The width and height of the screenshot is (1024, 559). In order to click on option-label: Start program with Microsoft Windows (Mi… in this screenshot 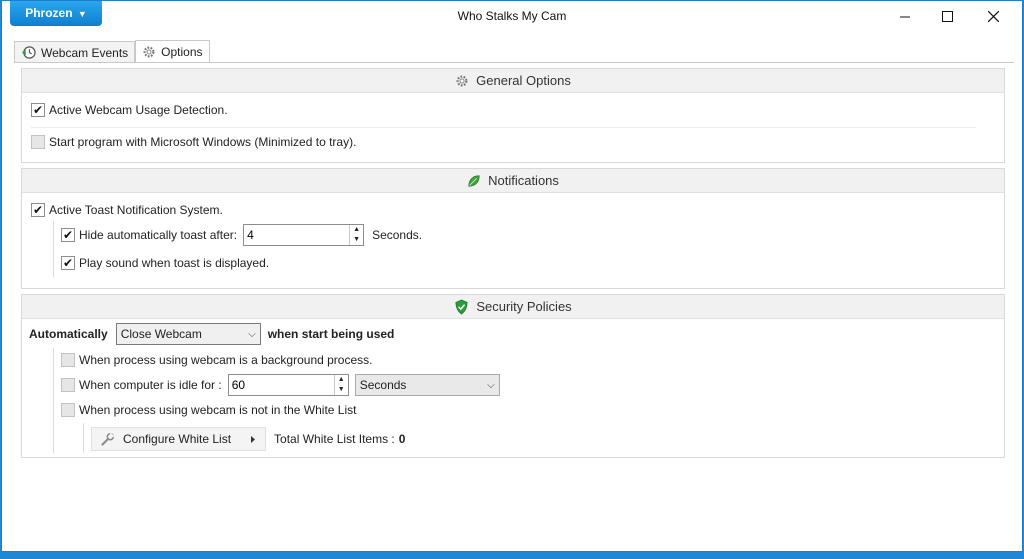, I will do `click(203, 142)`.